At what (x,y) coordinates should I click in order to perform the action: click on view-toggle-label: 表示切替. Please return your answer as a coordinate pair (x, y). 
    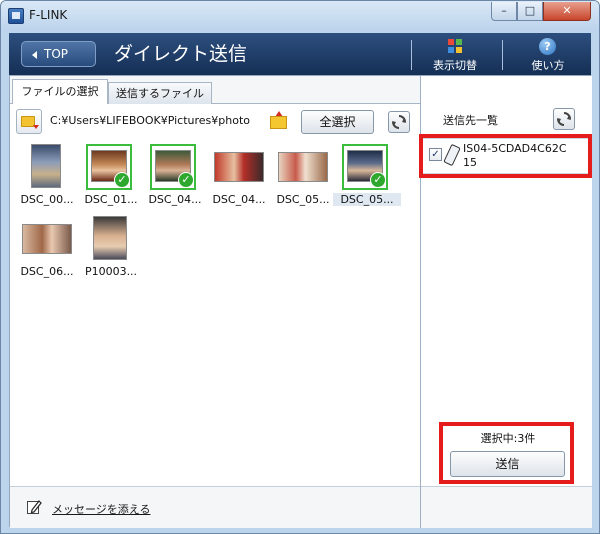
    Looking at the image, I should click on (455, 65).